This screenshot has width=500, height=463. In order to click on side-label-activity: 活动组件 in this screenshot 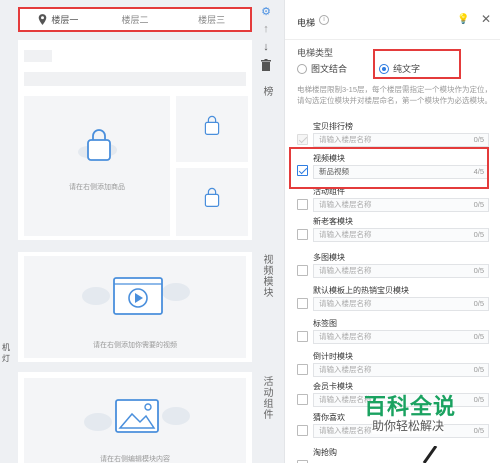, I will do `click(266, 398)`.